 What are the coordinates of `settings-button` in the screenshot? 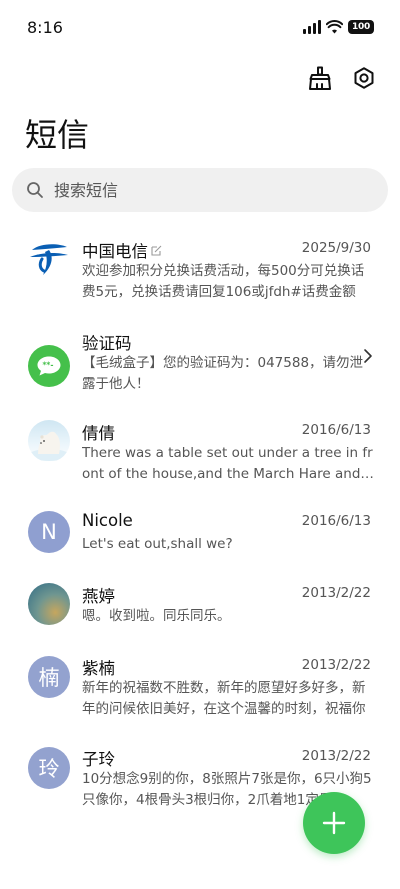 It's located at (364, 78).